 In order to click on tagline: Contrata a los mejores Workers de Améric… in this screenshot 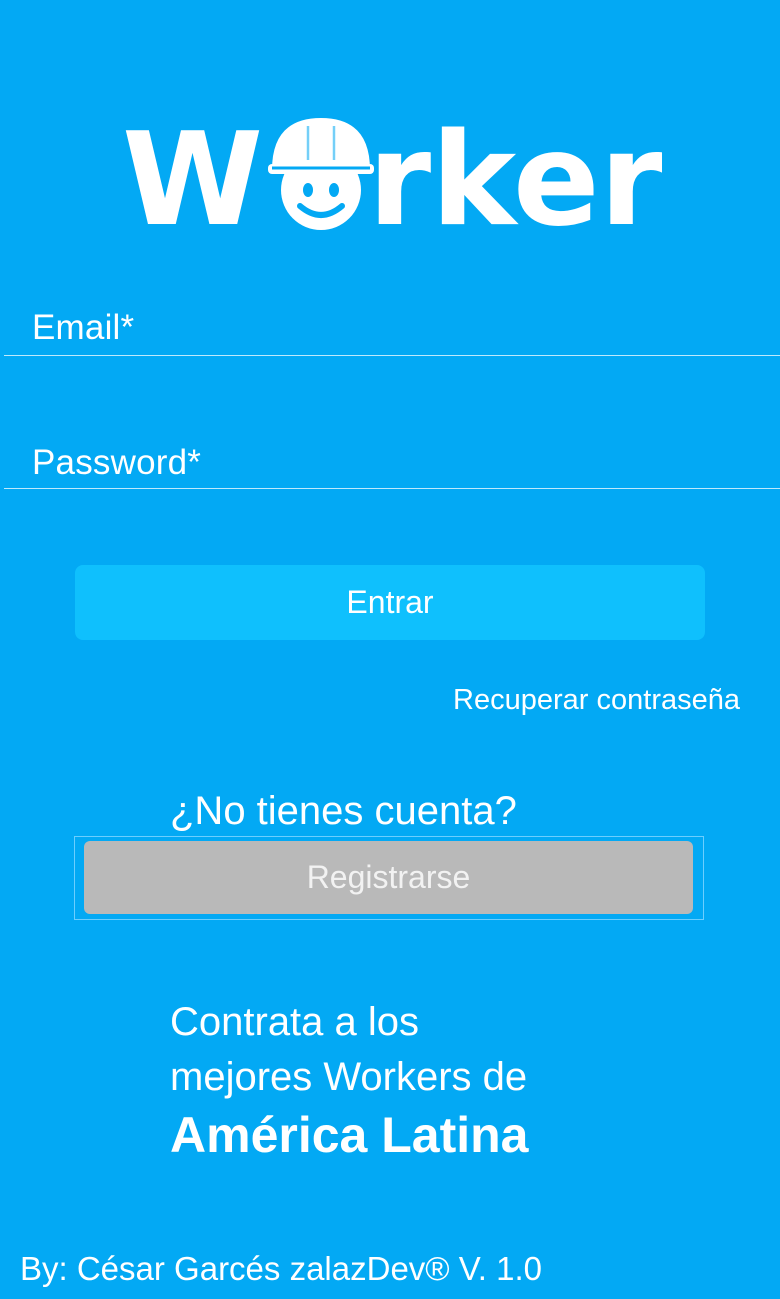, I will do `click(450, 1080)`.